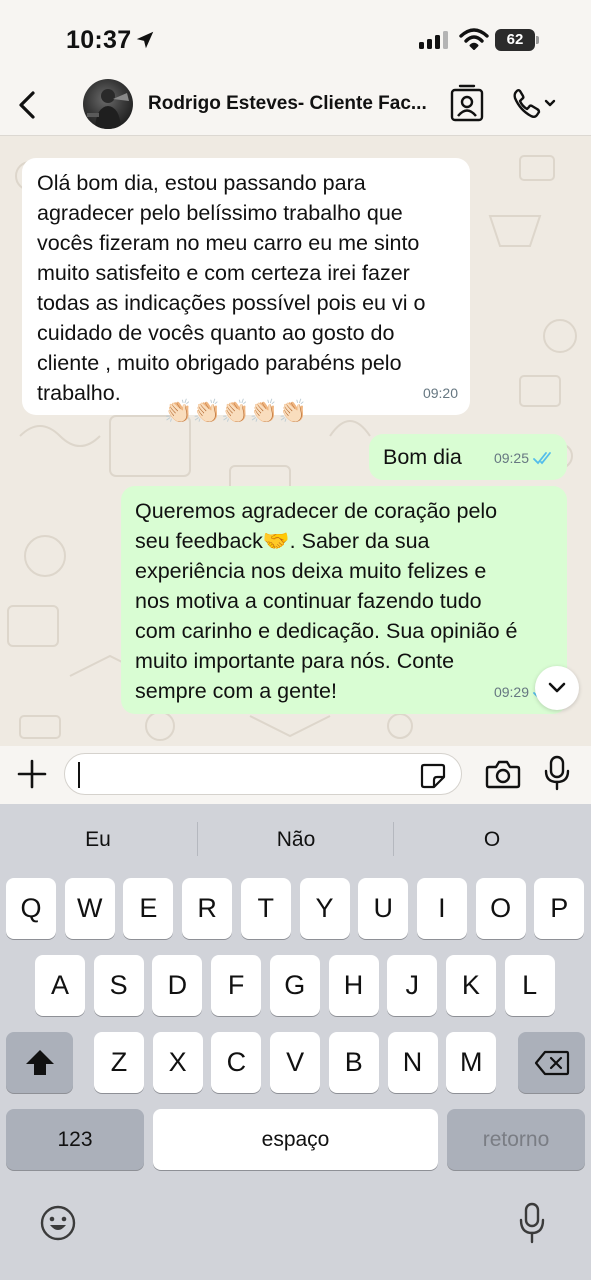 The width and height of the screenshot is (591, 1280). I want to click on return-key-label: retorno, so click(516, 1139).